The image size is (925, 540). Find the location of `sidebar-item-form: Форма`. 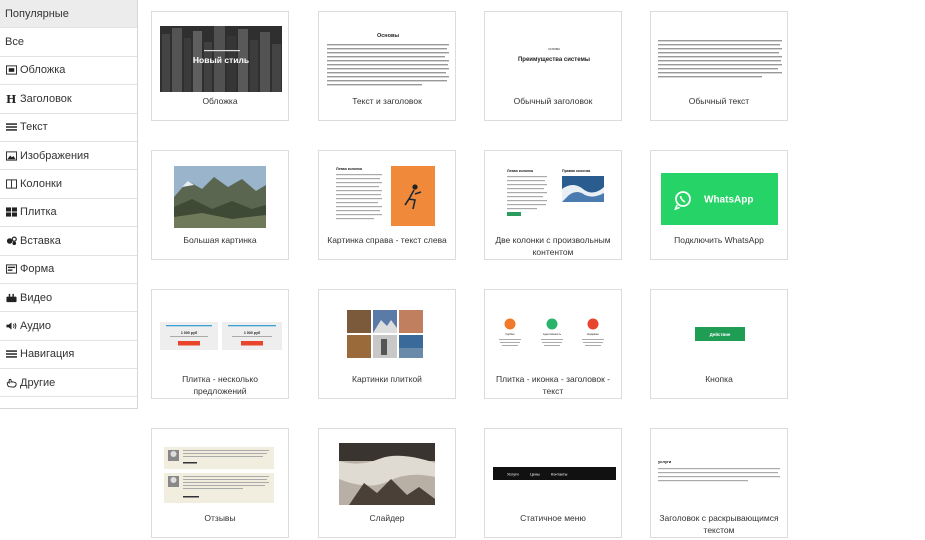

sidebar-item-form: Форма is located at coordinates (68, 270).